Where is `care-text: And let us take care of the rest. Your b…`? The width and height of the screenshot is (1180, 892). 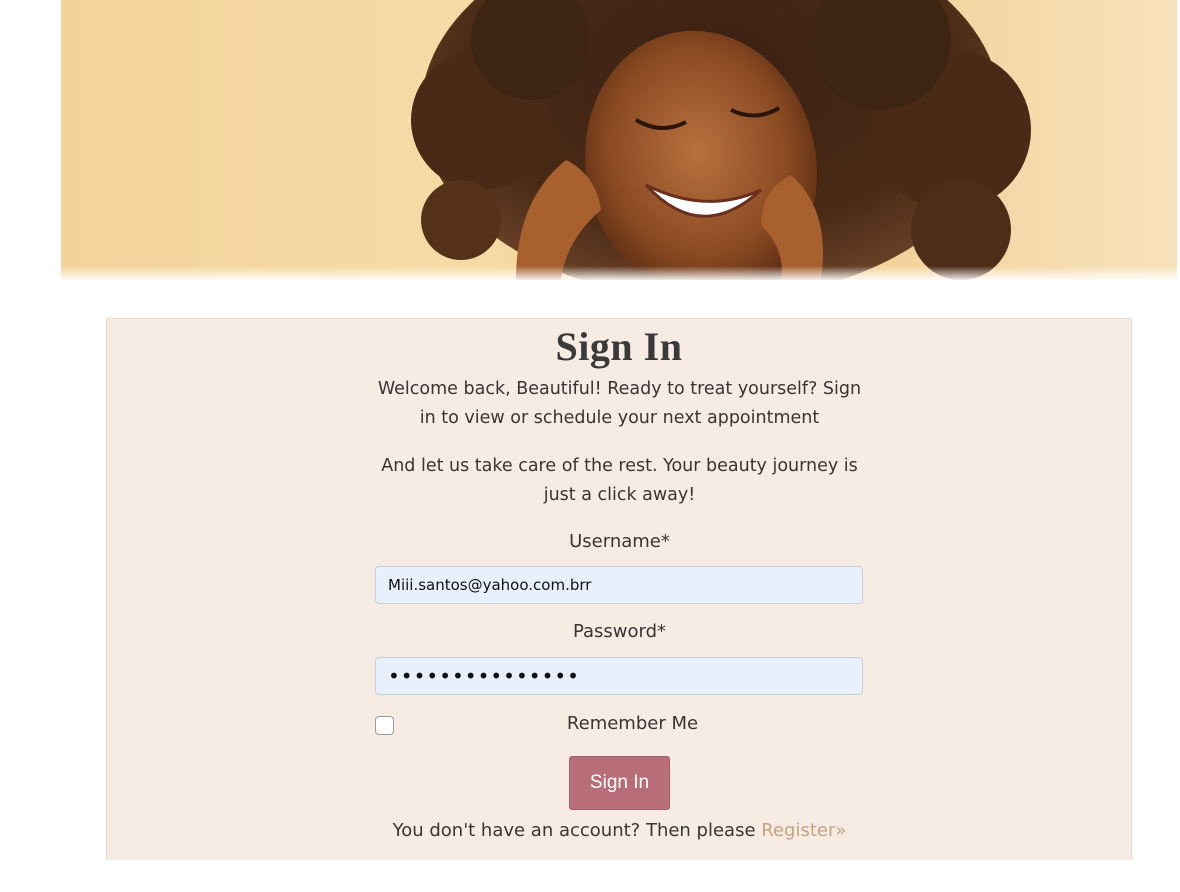
care-text: And let us take care of the rest. Your b… is located at coordinates (619, 480).